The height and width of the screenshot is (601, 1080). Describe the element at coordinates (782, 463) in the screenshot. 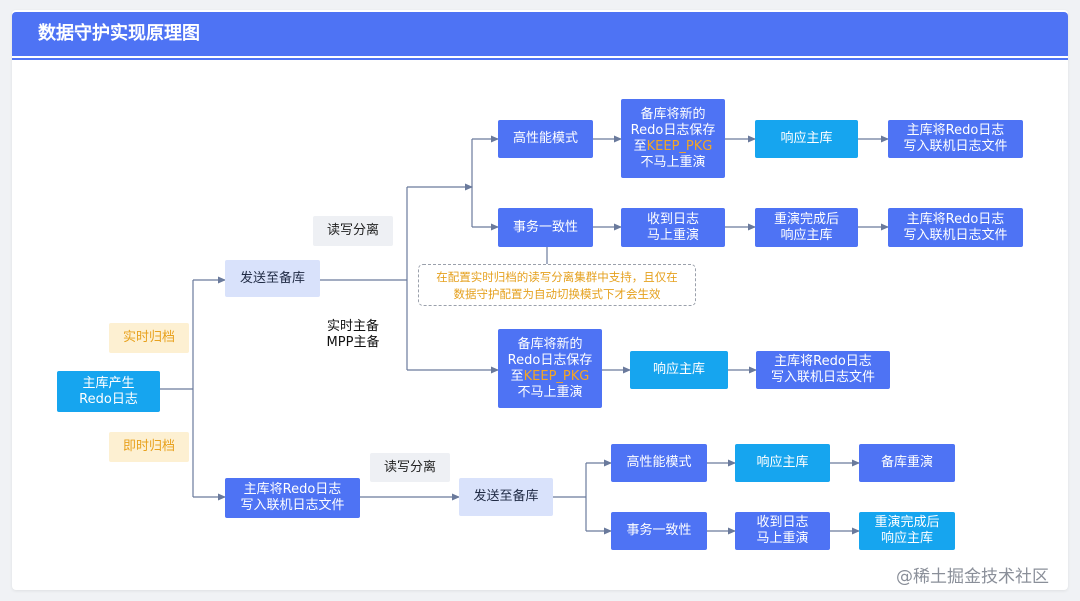

I see `respond-primary-bottom: 响应主库` at that location.